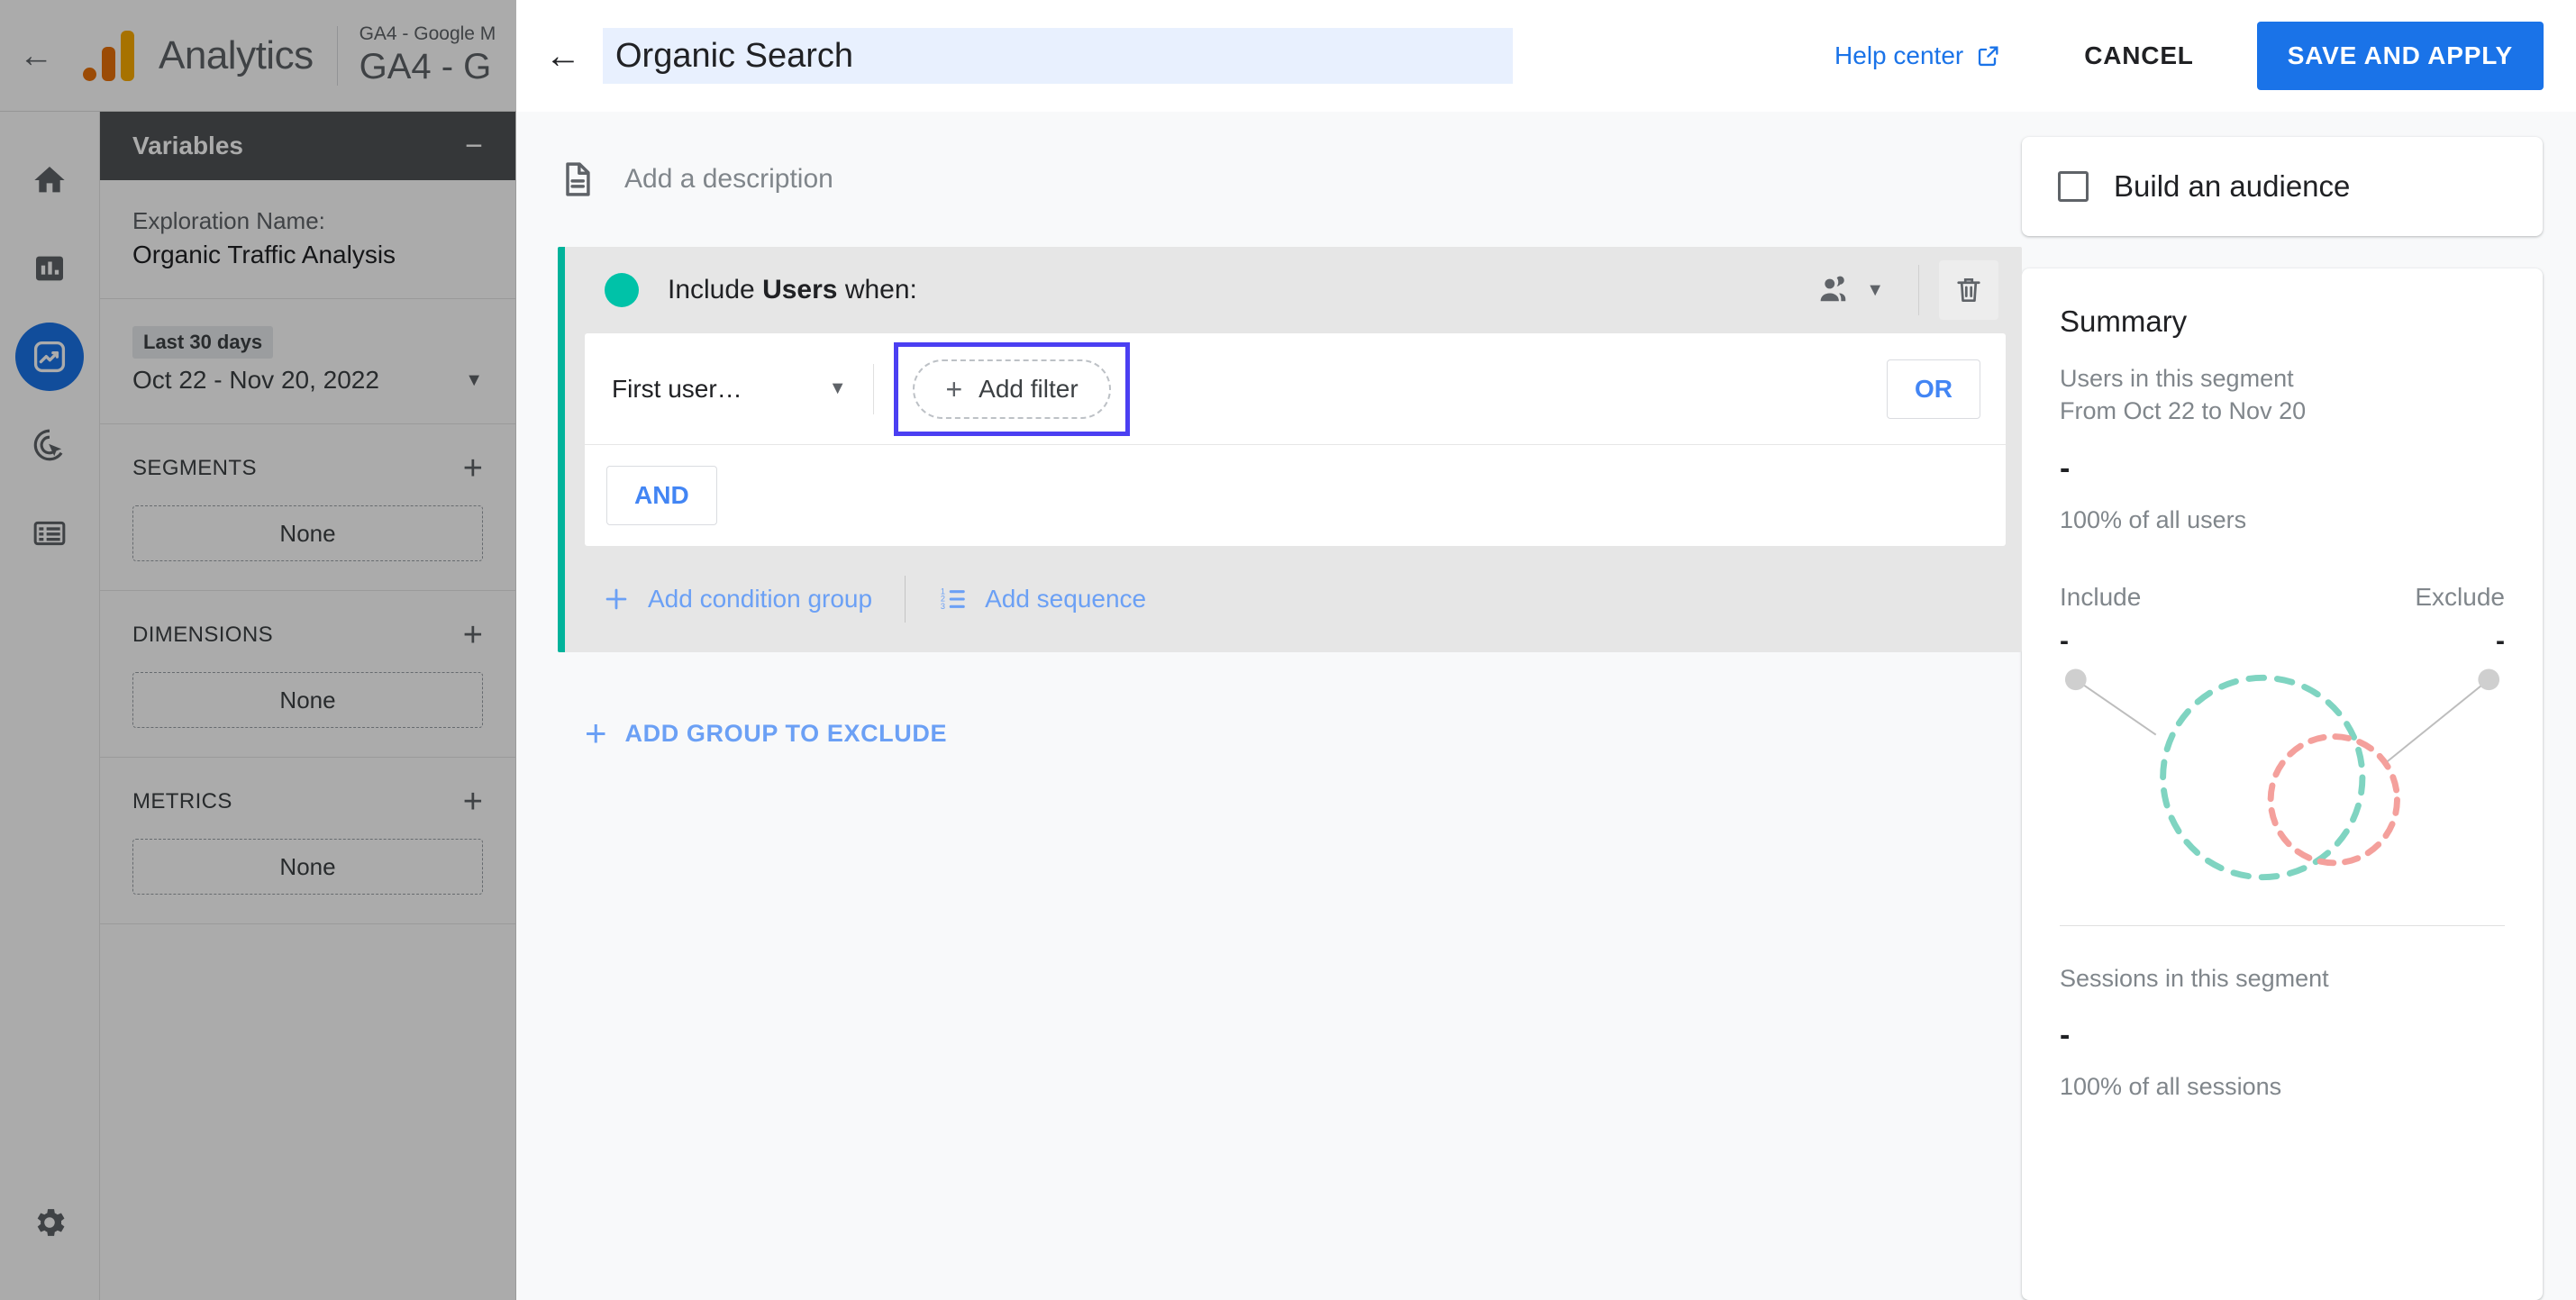 This screenshot has height=1300, width=2576. What do you see at coordinates (1029, 388) in the screenshot?
I see `add-filter-label: Add filter` at bounding box center [1029, 388].